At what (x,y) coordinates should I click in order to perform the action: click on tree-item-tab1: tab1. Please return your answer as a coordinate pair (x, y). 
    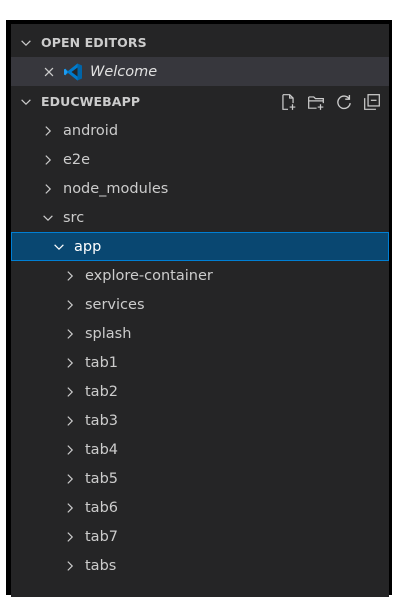
    Looking at the image, I should click on (200, 362).